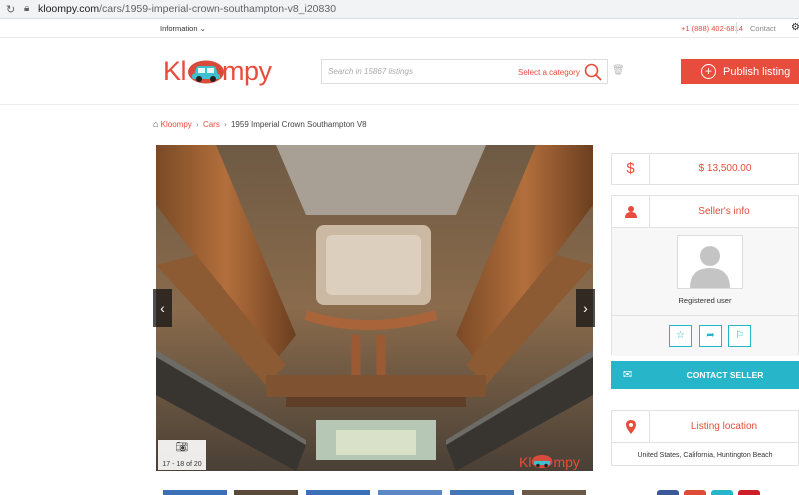 The height and width of the screenshot is (495, 799). I want to click on star-icon: ☆, so click(680, 335).